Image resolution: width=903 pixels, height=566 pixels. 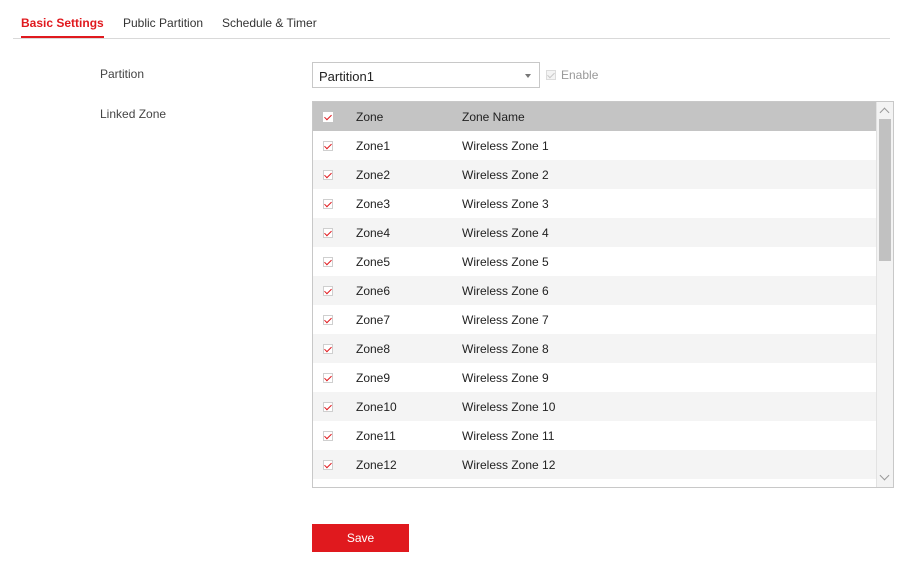 I want to click on zone-name-cell: Wireless Zone 4, so click(x=505, y=233).